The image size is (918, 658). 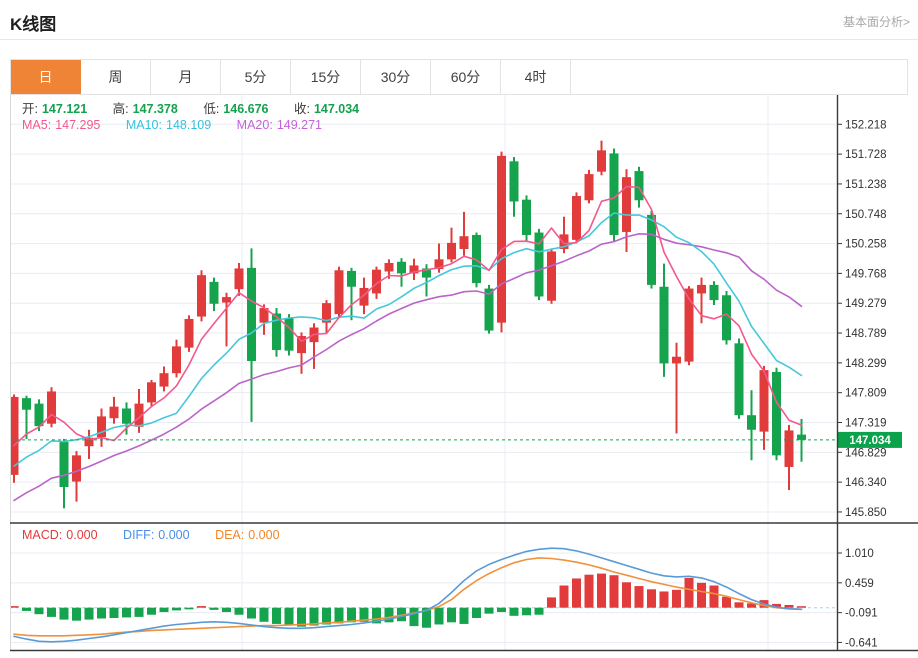 I want to click on price-axis-label: 149.768, so click(x=866, y=274).